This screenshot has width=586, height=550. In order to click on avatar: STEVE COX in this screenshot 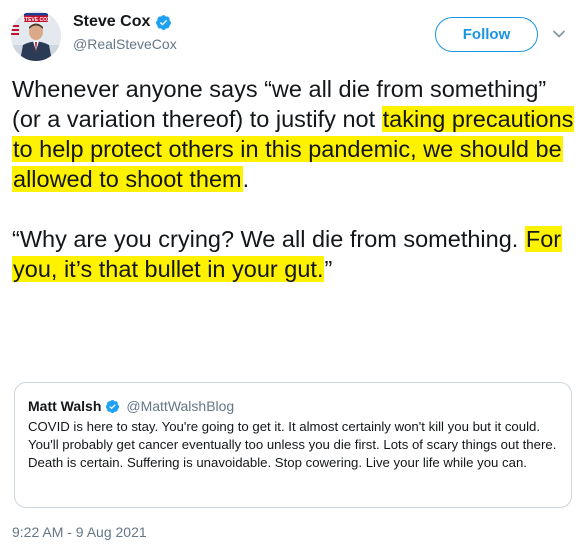, I will do `click(36, 36)`.